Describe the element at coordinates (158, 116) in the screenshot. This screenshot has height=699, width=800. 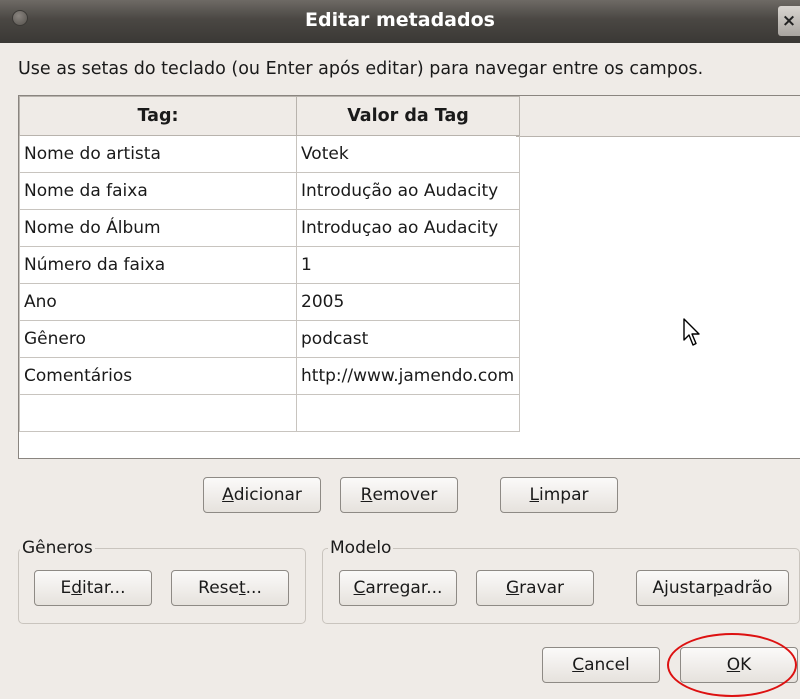
I see `column-header-tag: Tag:` at that location.